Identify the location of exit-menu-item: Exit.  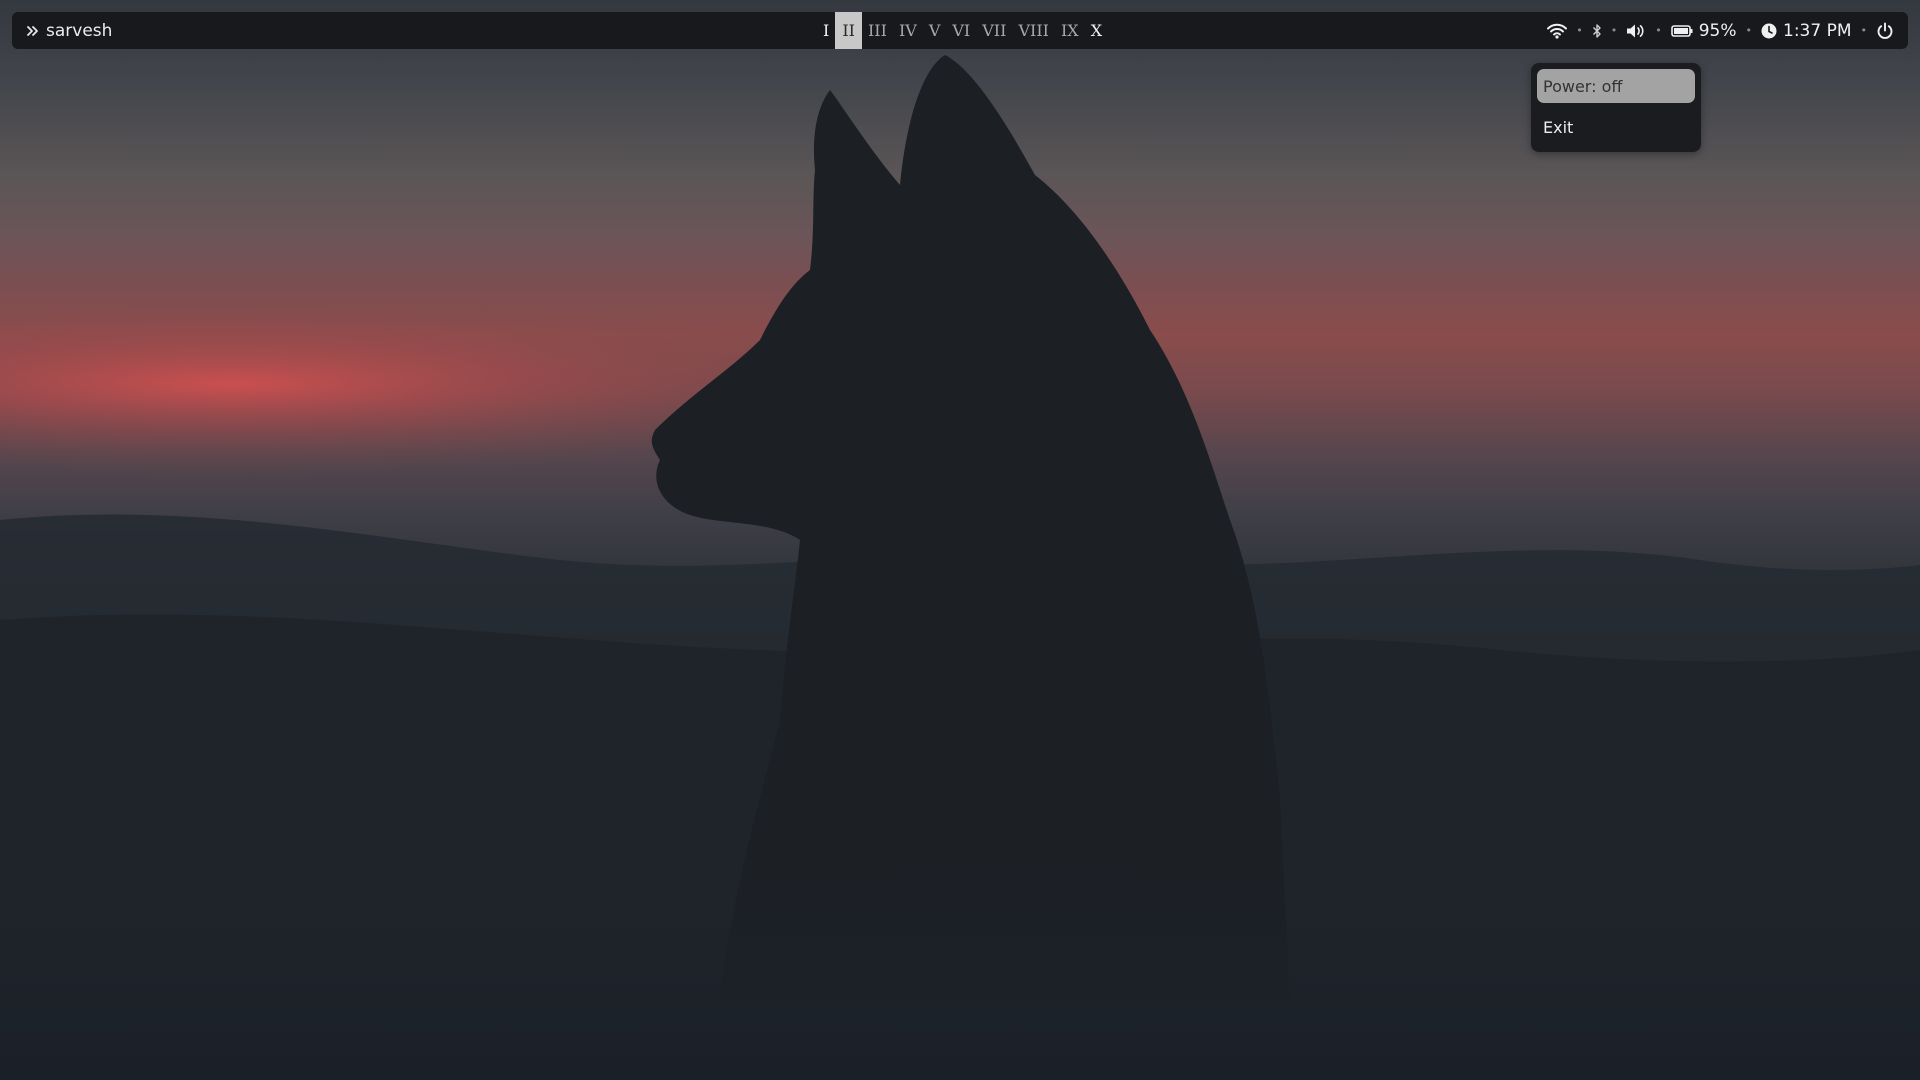
(1616, 127).